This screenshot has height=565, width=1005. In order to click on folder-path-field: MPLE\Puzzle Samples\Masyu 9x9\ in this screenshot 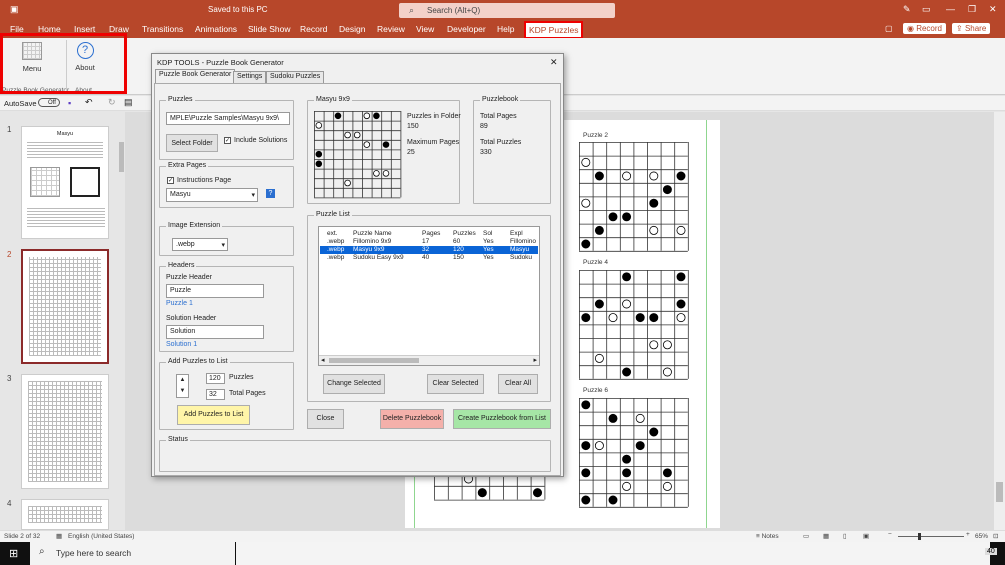, I will do `click(228, 118)`.